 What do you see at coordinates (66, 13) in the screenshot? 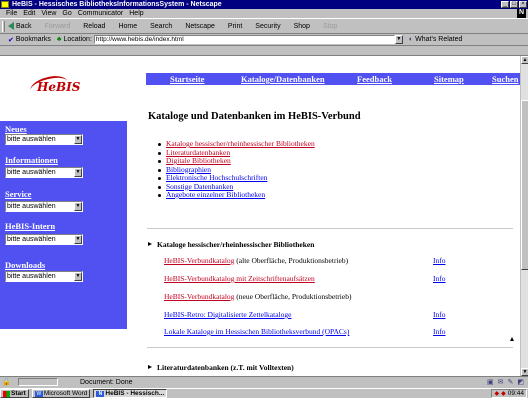
I see `menu-go: Go` at bounding box center [66, 13].